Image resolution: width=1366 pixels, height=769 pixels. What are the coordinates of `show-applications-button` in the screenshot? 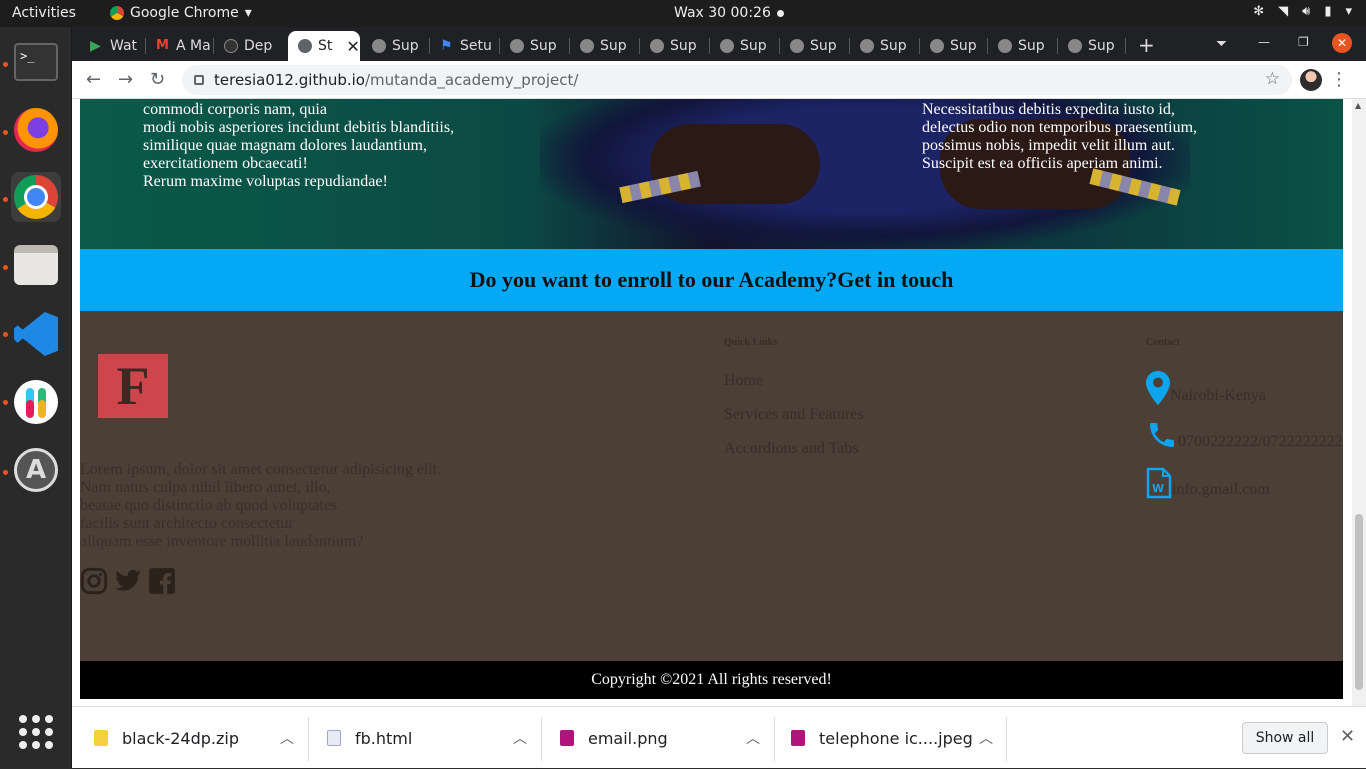 It's located at (36, 732).